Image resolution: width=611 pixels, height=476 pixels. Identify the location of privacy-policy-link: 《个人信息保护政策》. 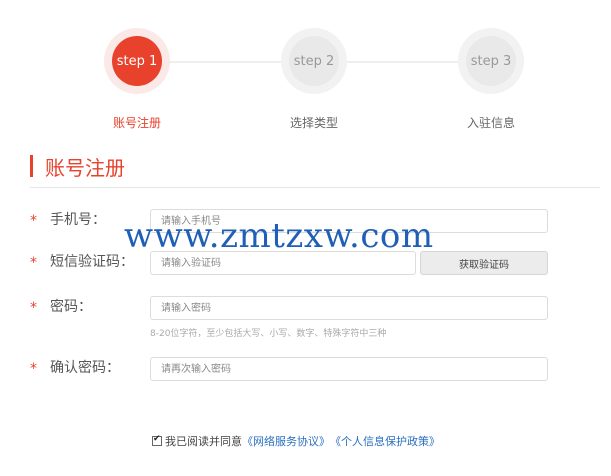
(385, 441).